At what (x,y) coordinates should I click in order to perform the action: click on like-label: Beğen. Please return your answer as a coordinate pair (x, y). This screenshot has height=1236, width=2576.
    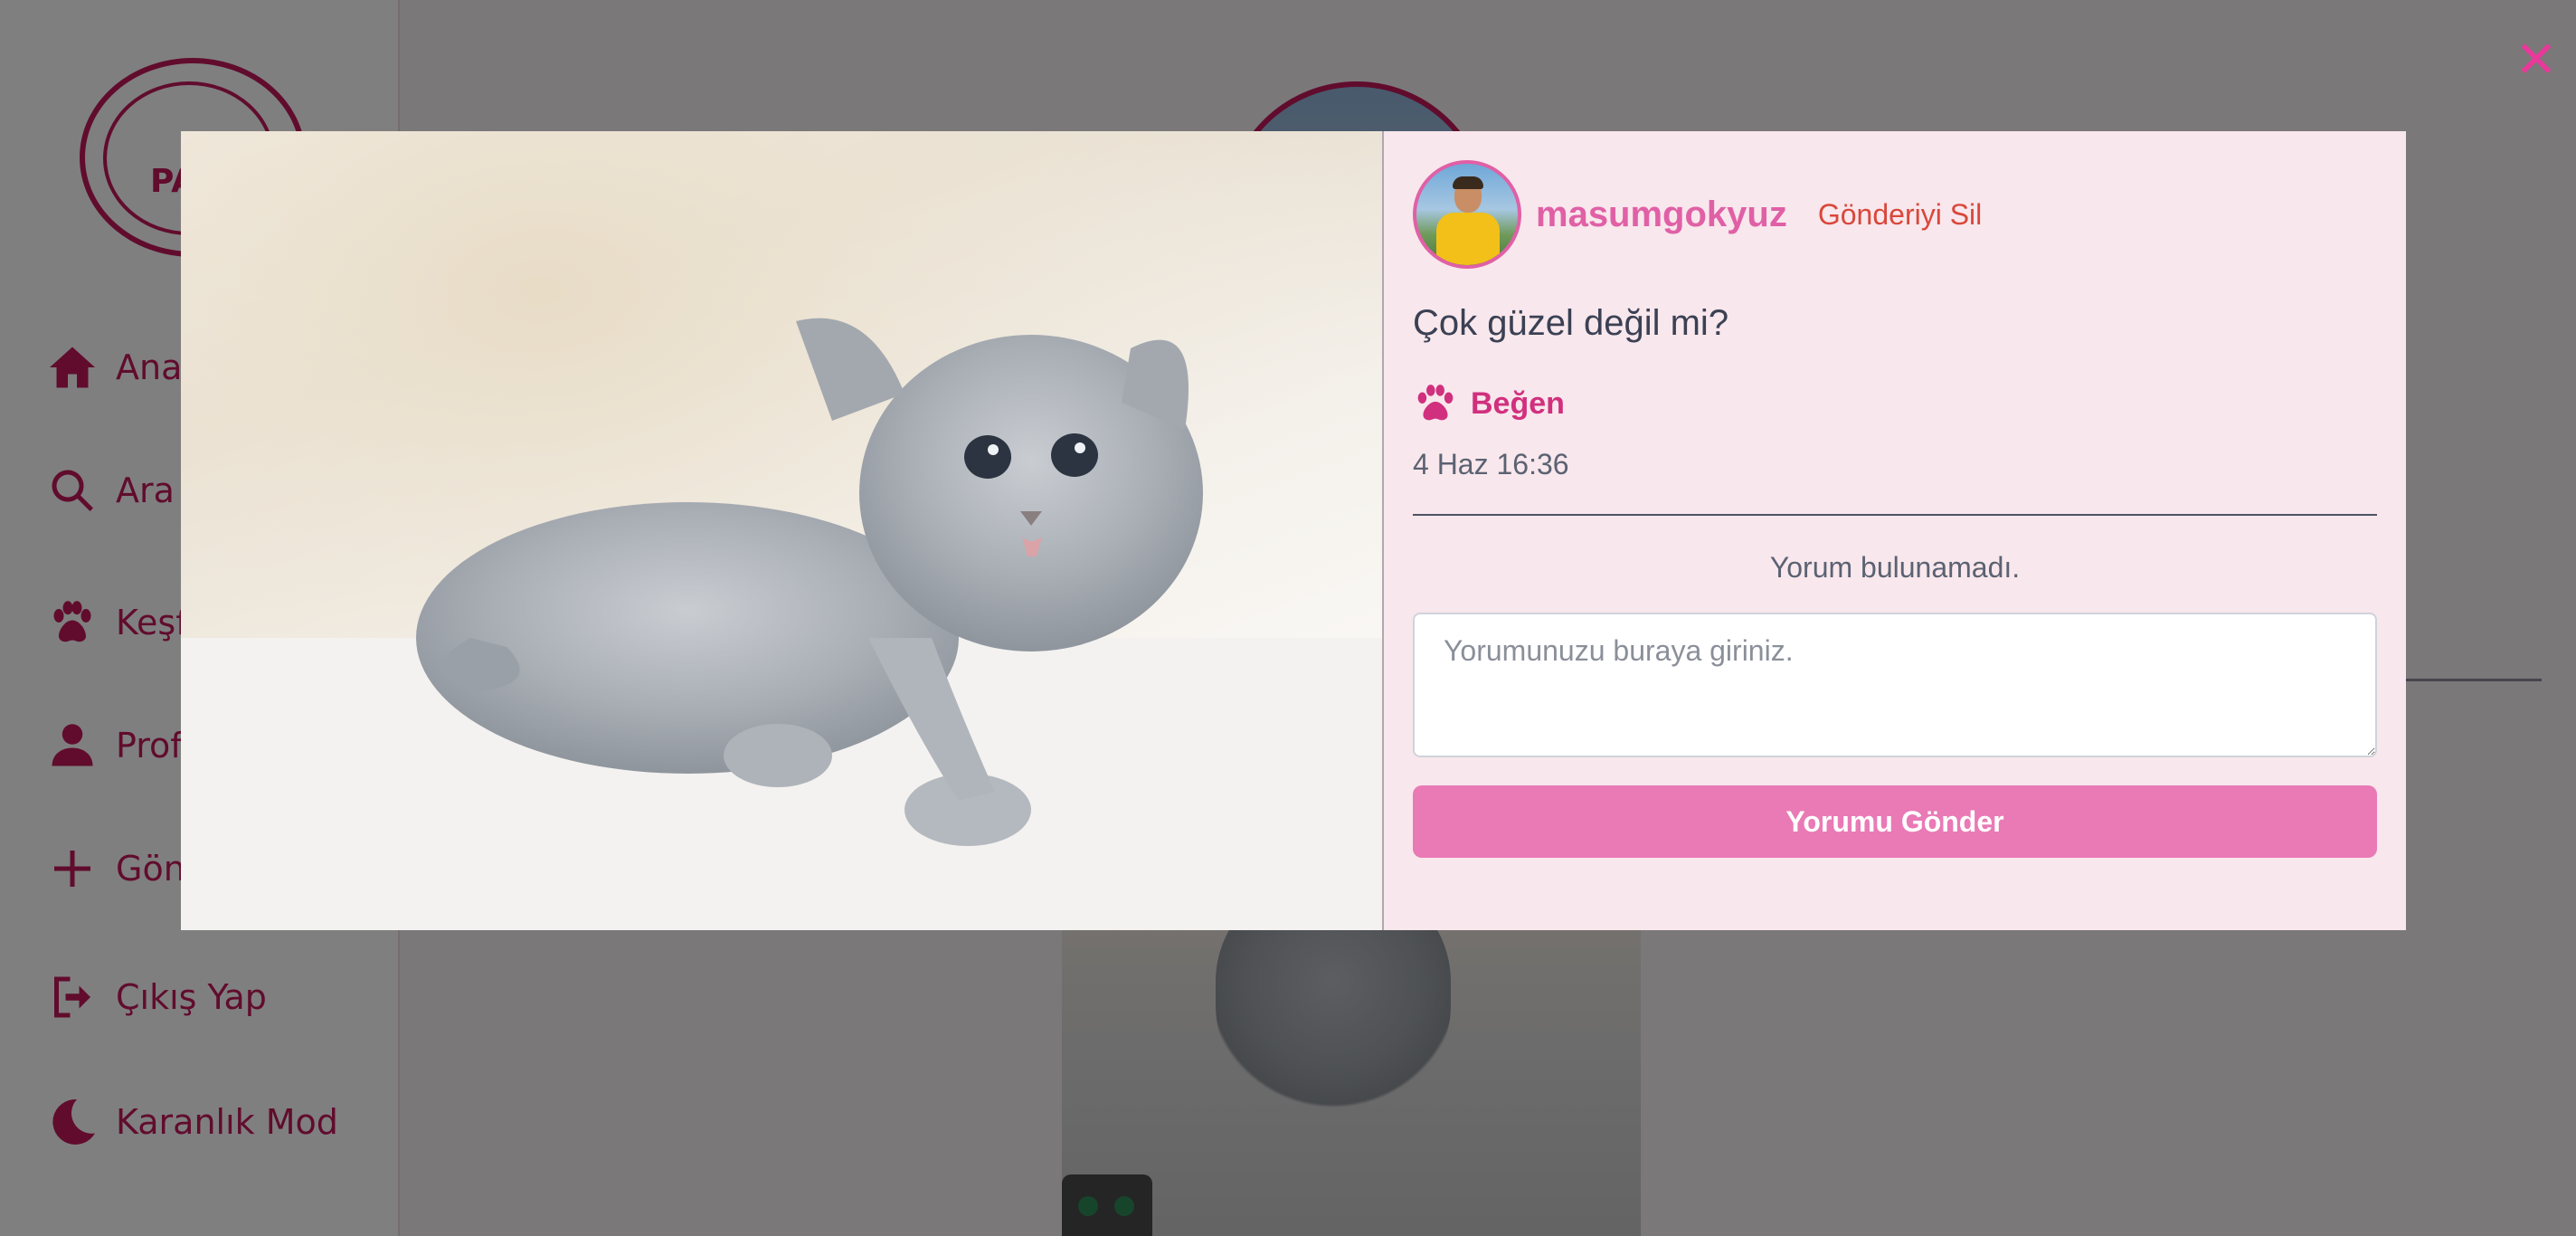
    Looking at the image, I should click on (1518, 403).